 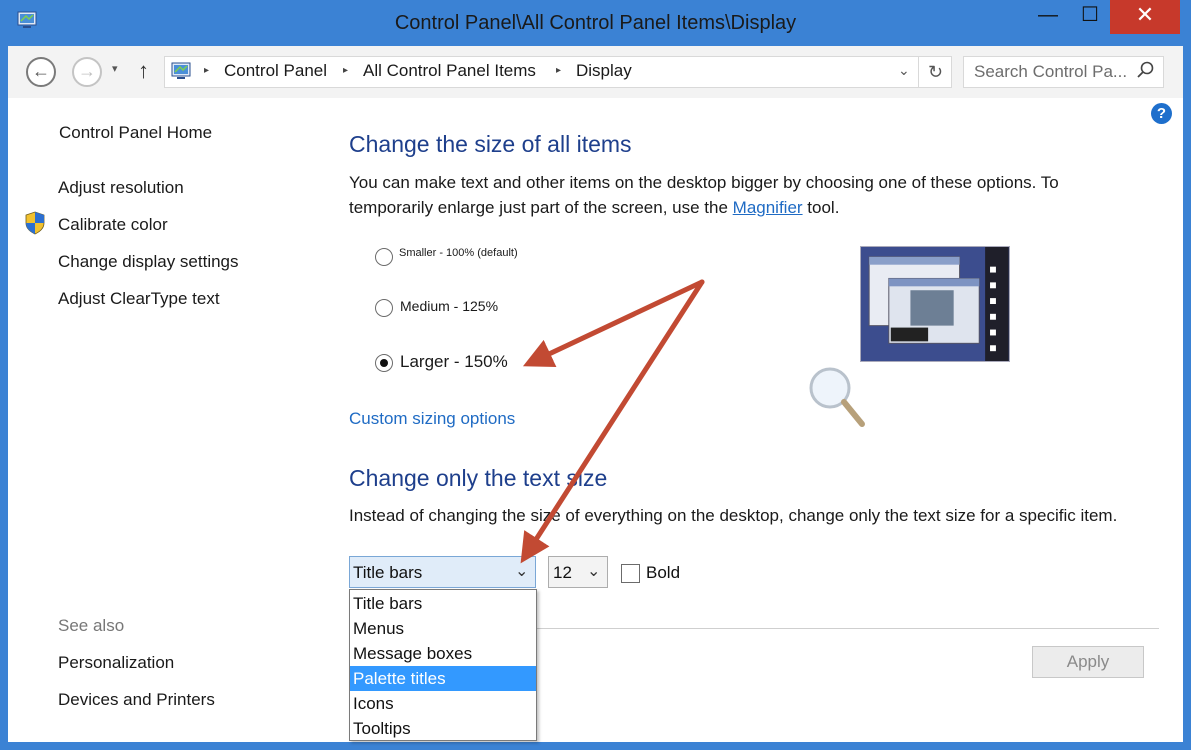 What do you see at coordinates (458, 253) in the screenshot?
I see `radio-smaller-label: Smaller - 100% (default)` at bounding box center [458, 253].